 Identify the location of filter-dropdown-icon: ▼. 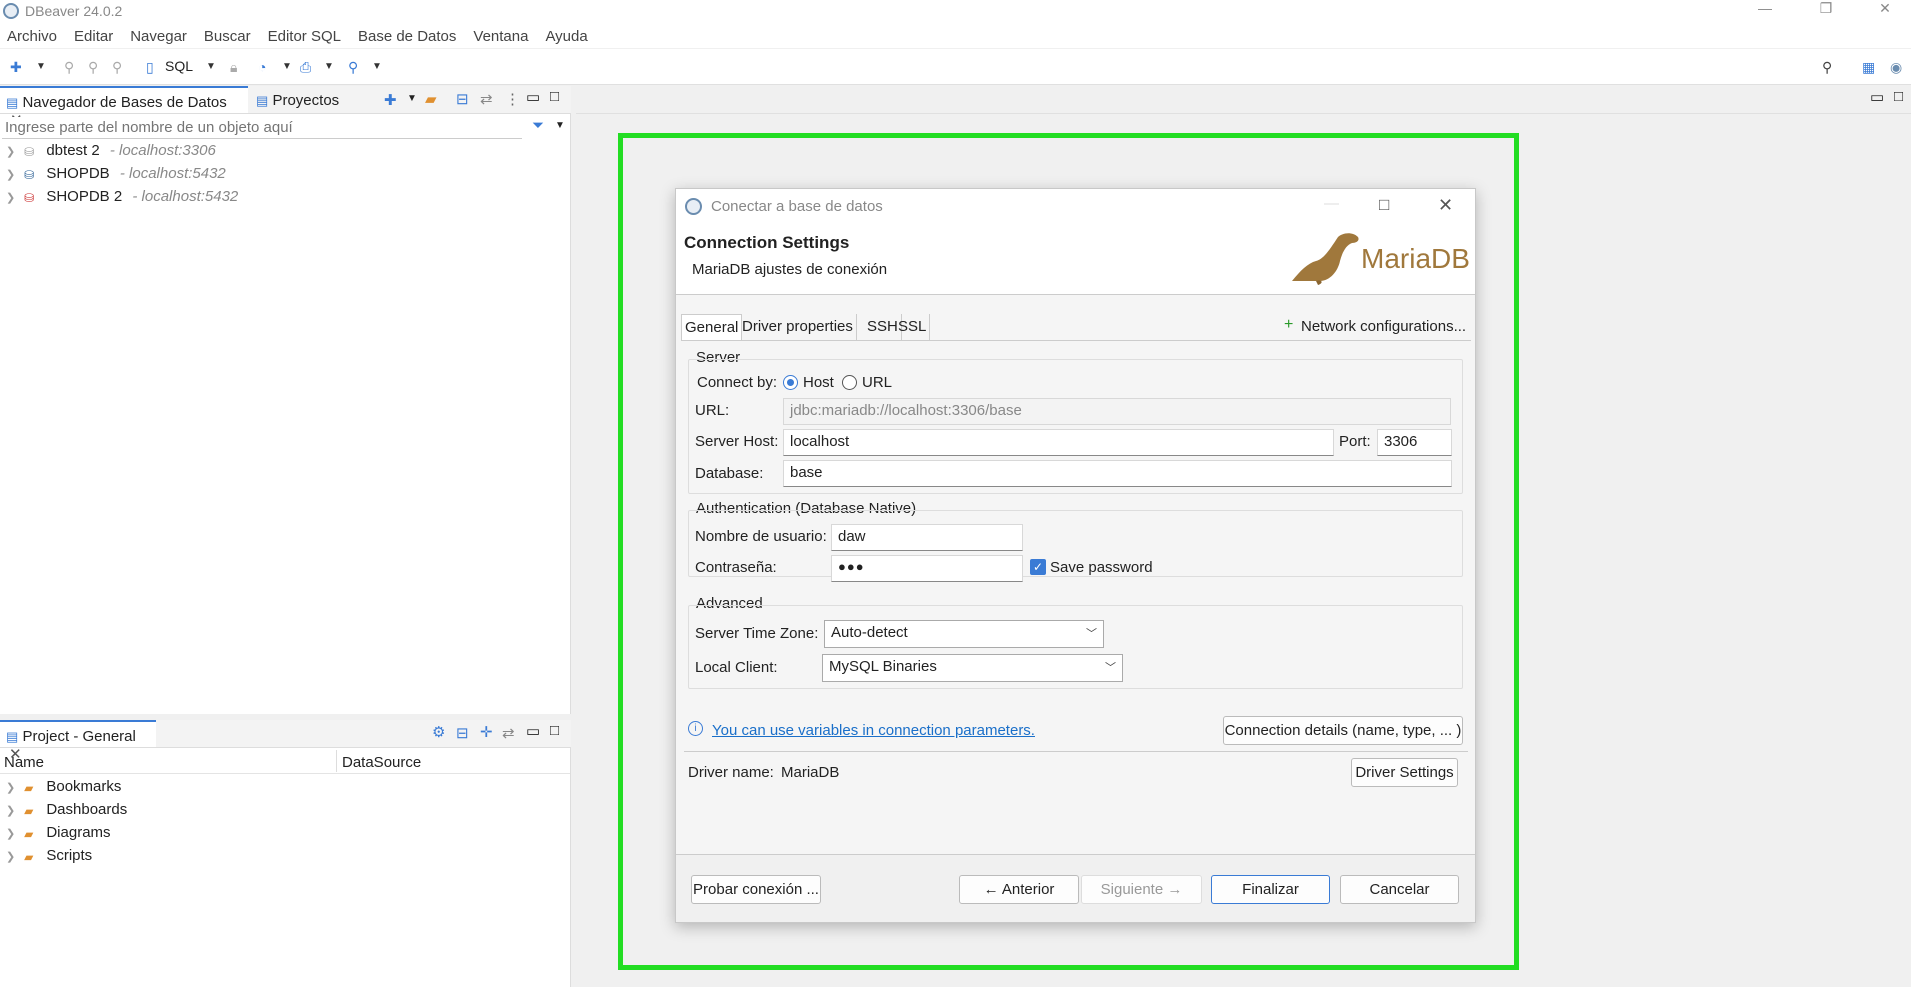
(560, 125).